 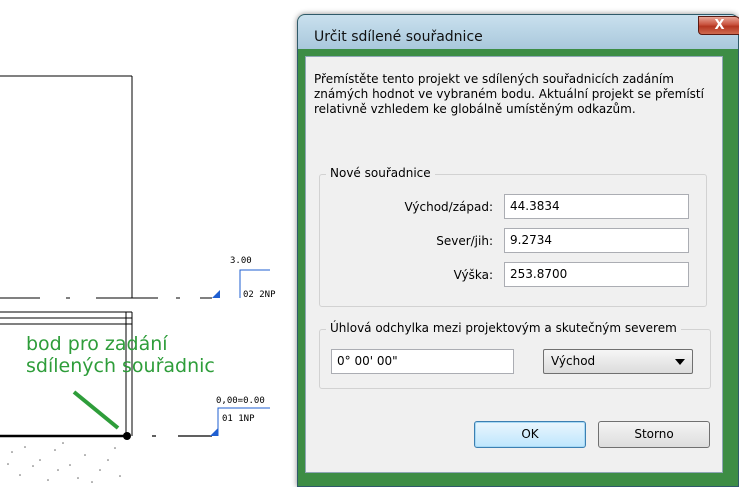 I want to click on annotation-arrow, so click(x=96, y=410).